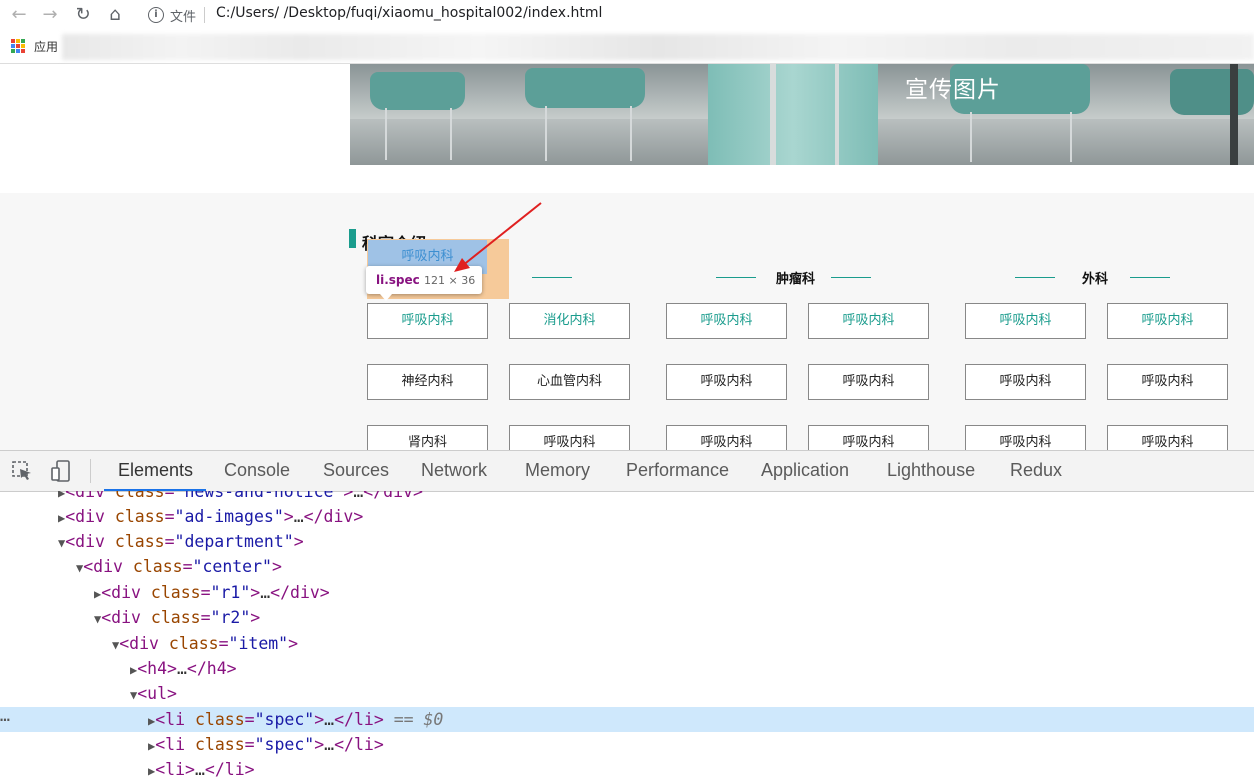  Describe the element at coordinates (183, 17) in the screenshot. I see `file-label: 文件` at that location.